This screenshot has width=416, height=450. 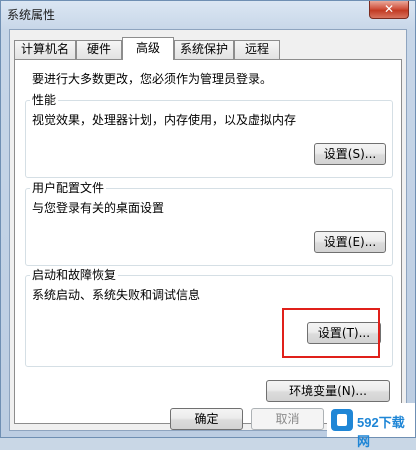 What do you see at coordinates (98, 208) in the screenshot?
I see `user-profiles-description: 与您登录有关的桌面设置` at bounding box center [98, 208].